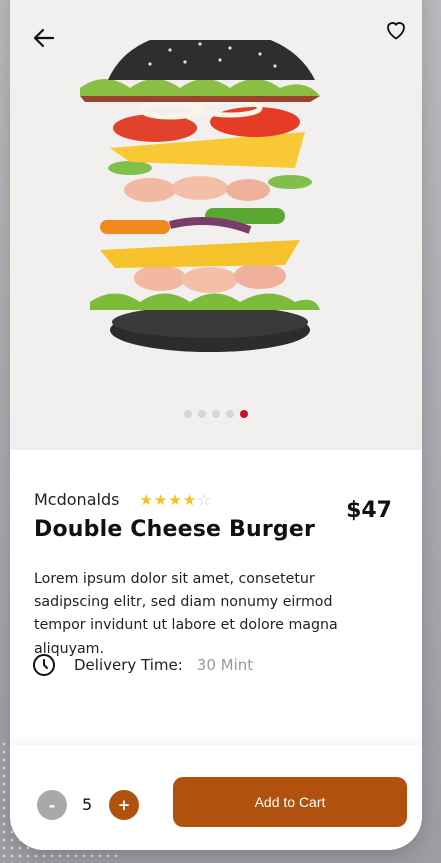  Describe the element at coordinates (225, 665) in the screenshot. I see `delivery-time-value: 30 Mint` at that location.